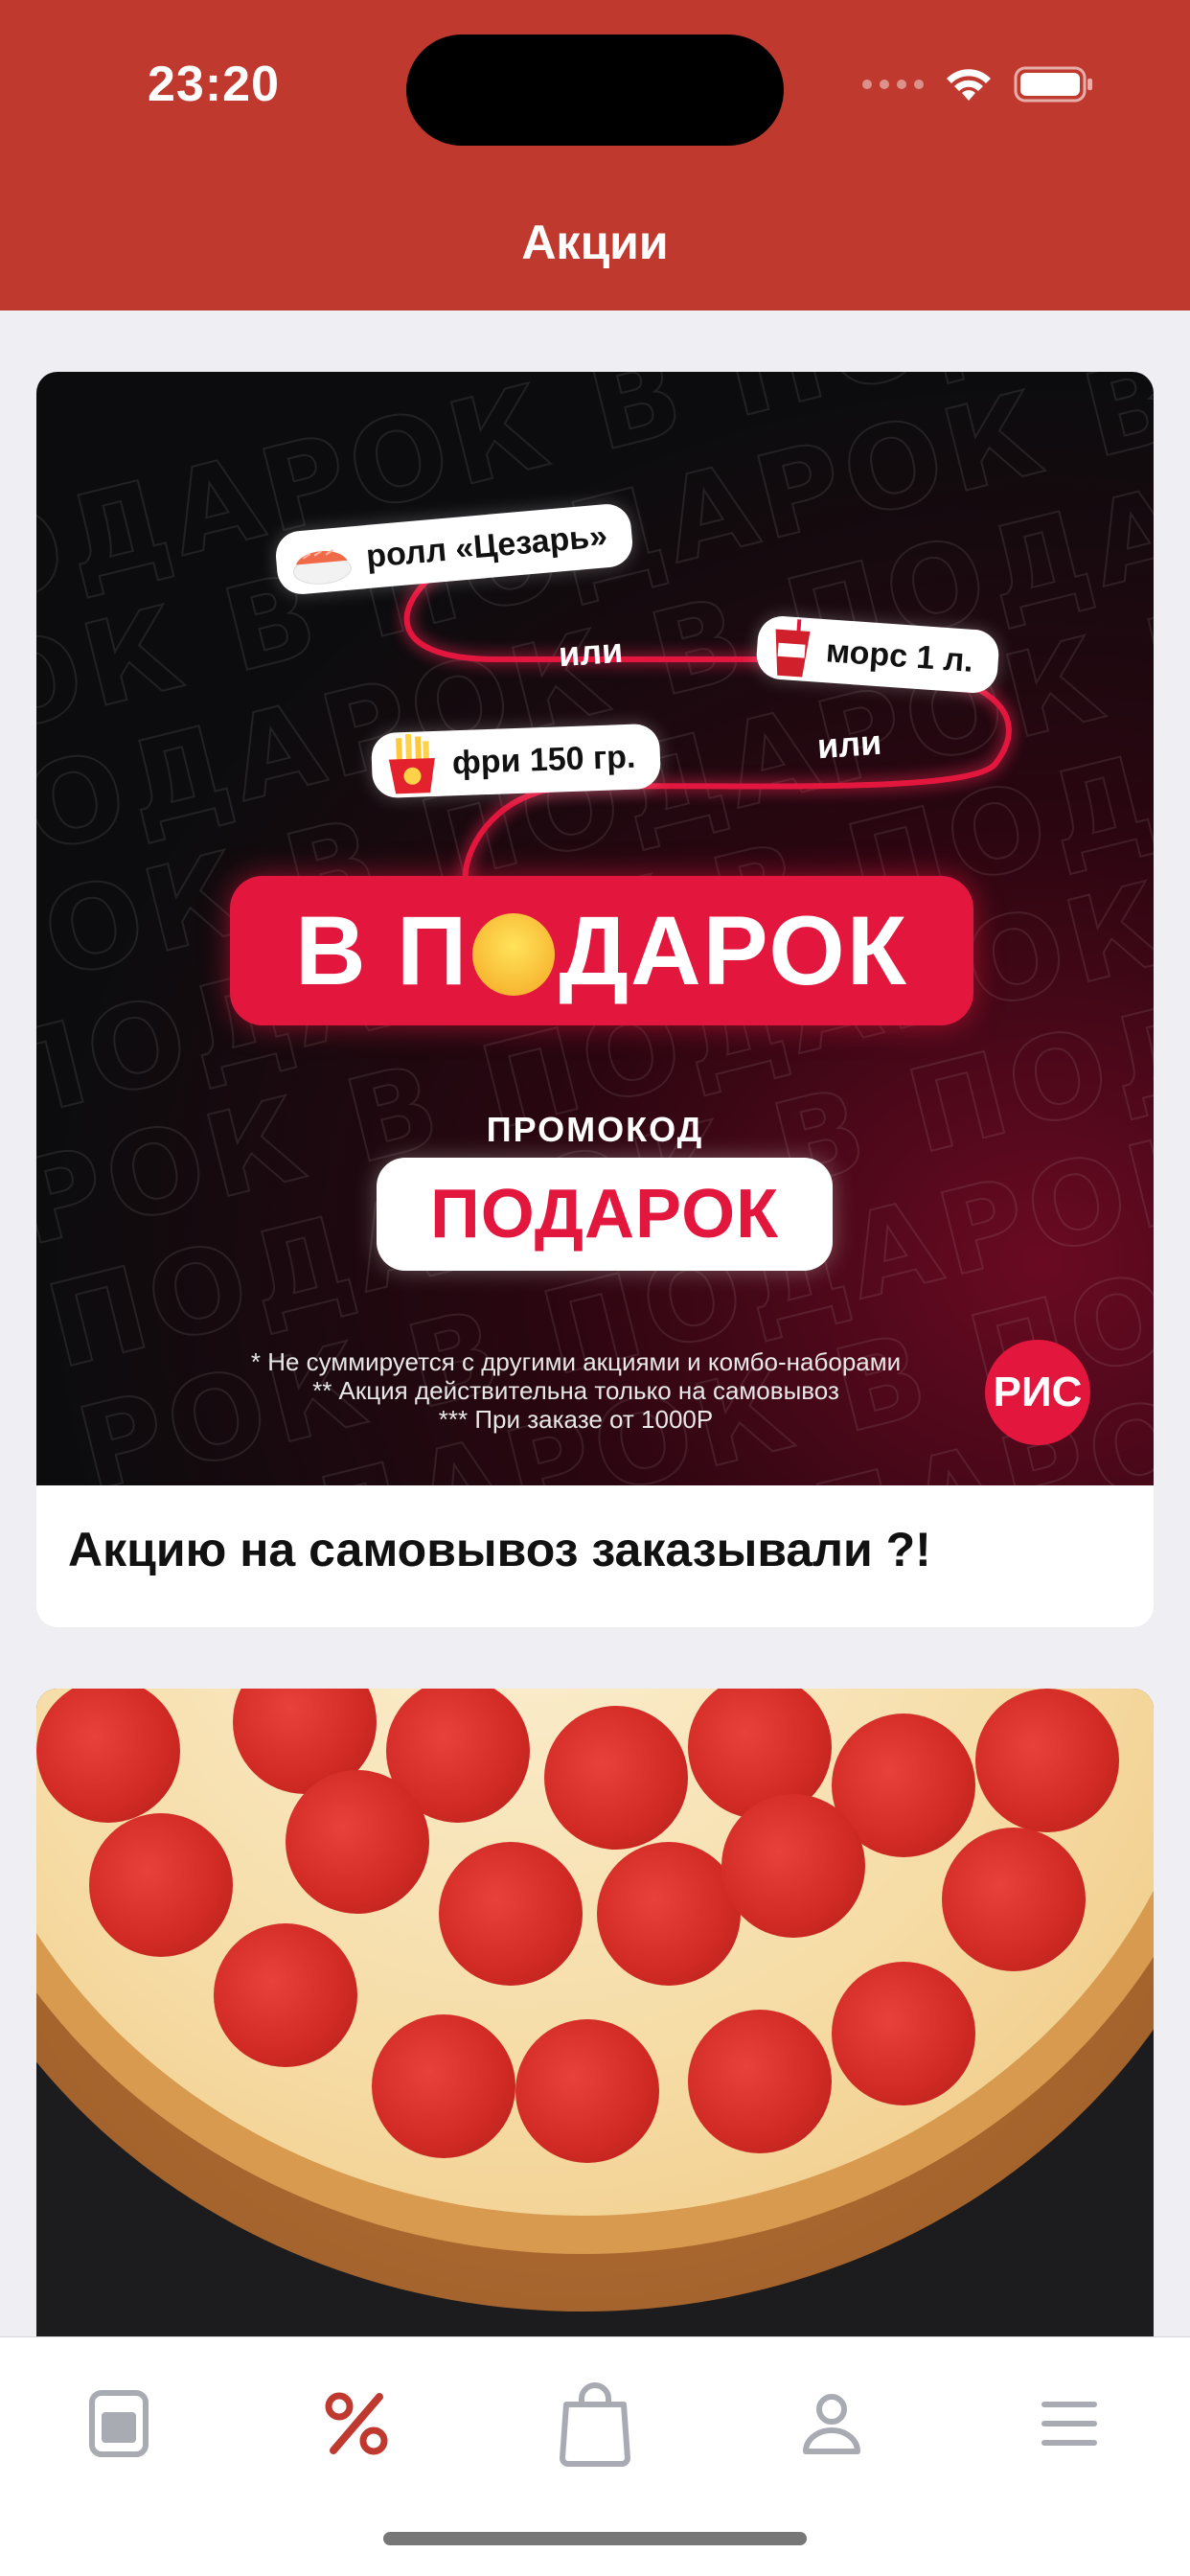  I want to click on percent-icon, so click(357, 2423).